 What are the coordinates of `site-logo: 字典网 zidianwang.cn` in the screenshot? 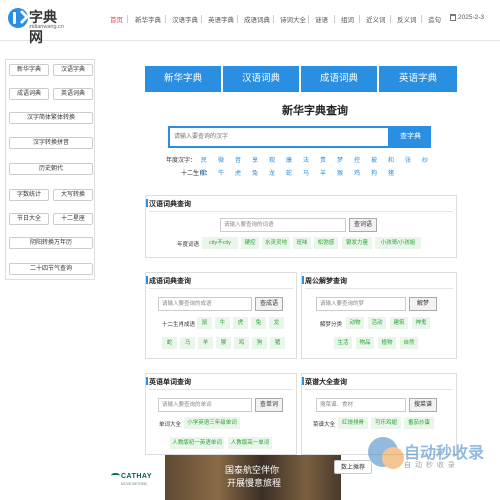 It's located at (39, 25).